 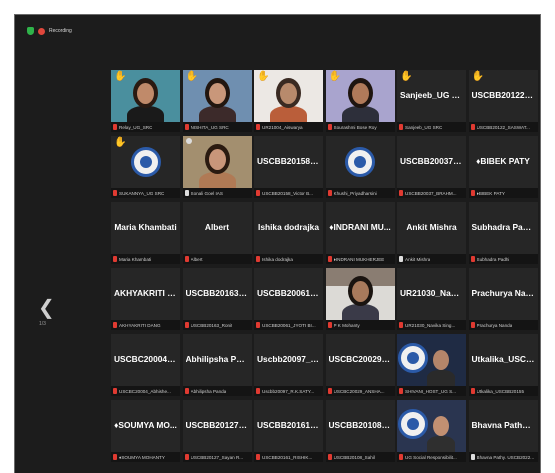 What do you see at coordinates (431, 233) in the screenshot?
I see `participant-tile: Ankit Mishra Ankit Mishra` at bounding box center [431, 233].